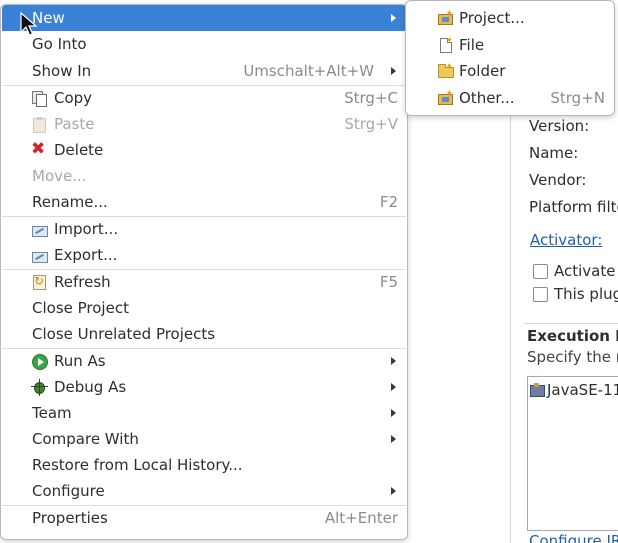  What do you see at coordinates (445, 45) in the screenshot?
I see `new-file-icon: ✦` at bounding box center [445, 45].